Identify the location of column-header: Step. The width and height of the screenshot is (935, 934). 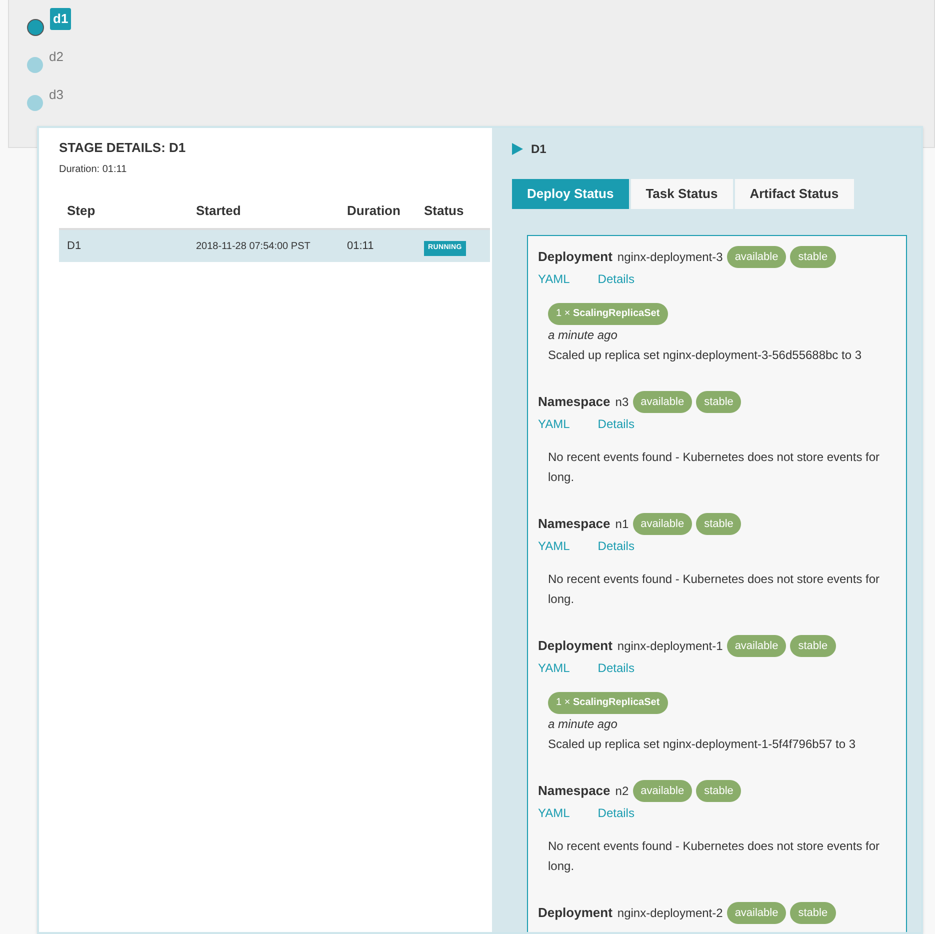
(81, 211).